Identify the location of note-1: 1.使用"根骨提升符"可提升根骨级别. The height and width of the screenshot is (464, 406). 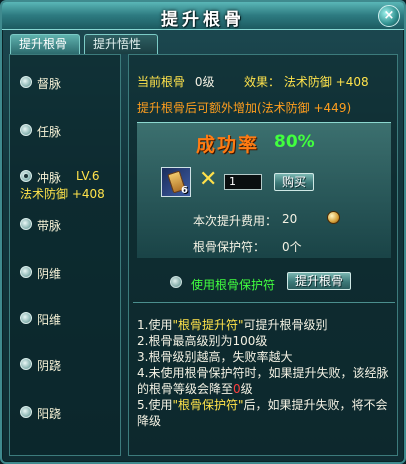
(264, 325).